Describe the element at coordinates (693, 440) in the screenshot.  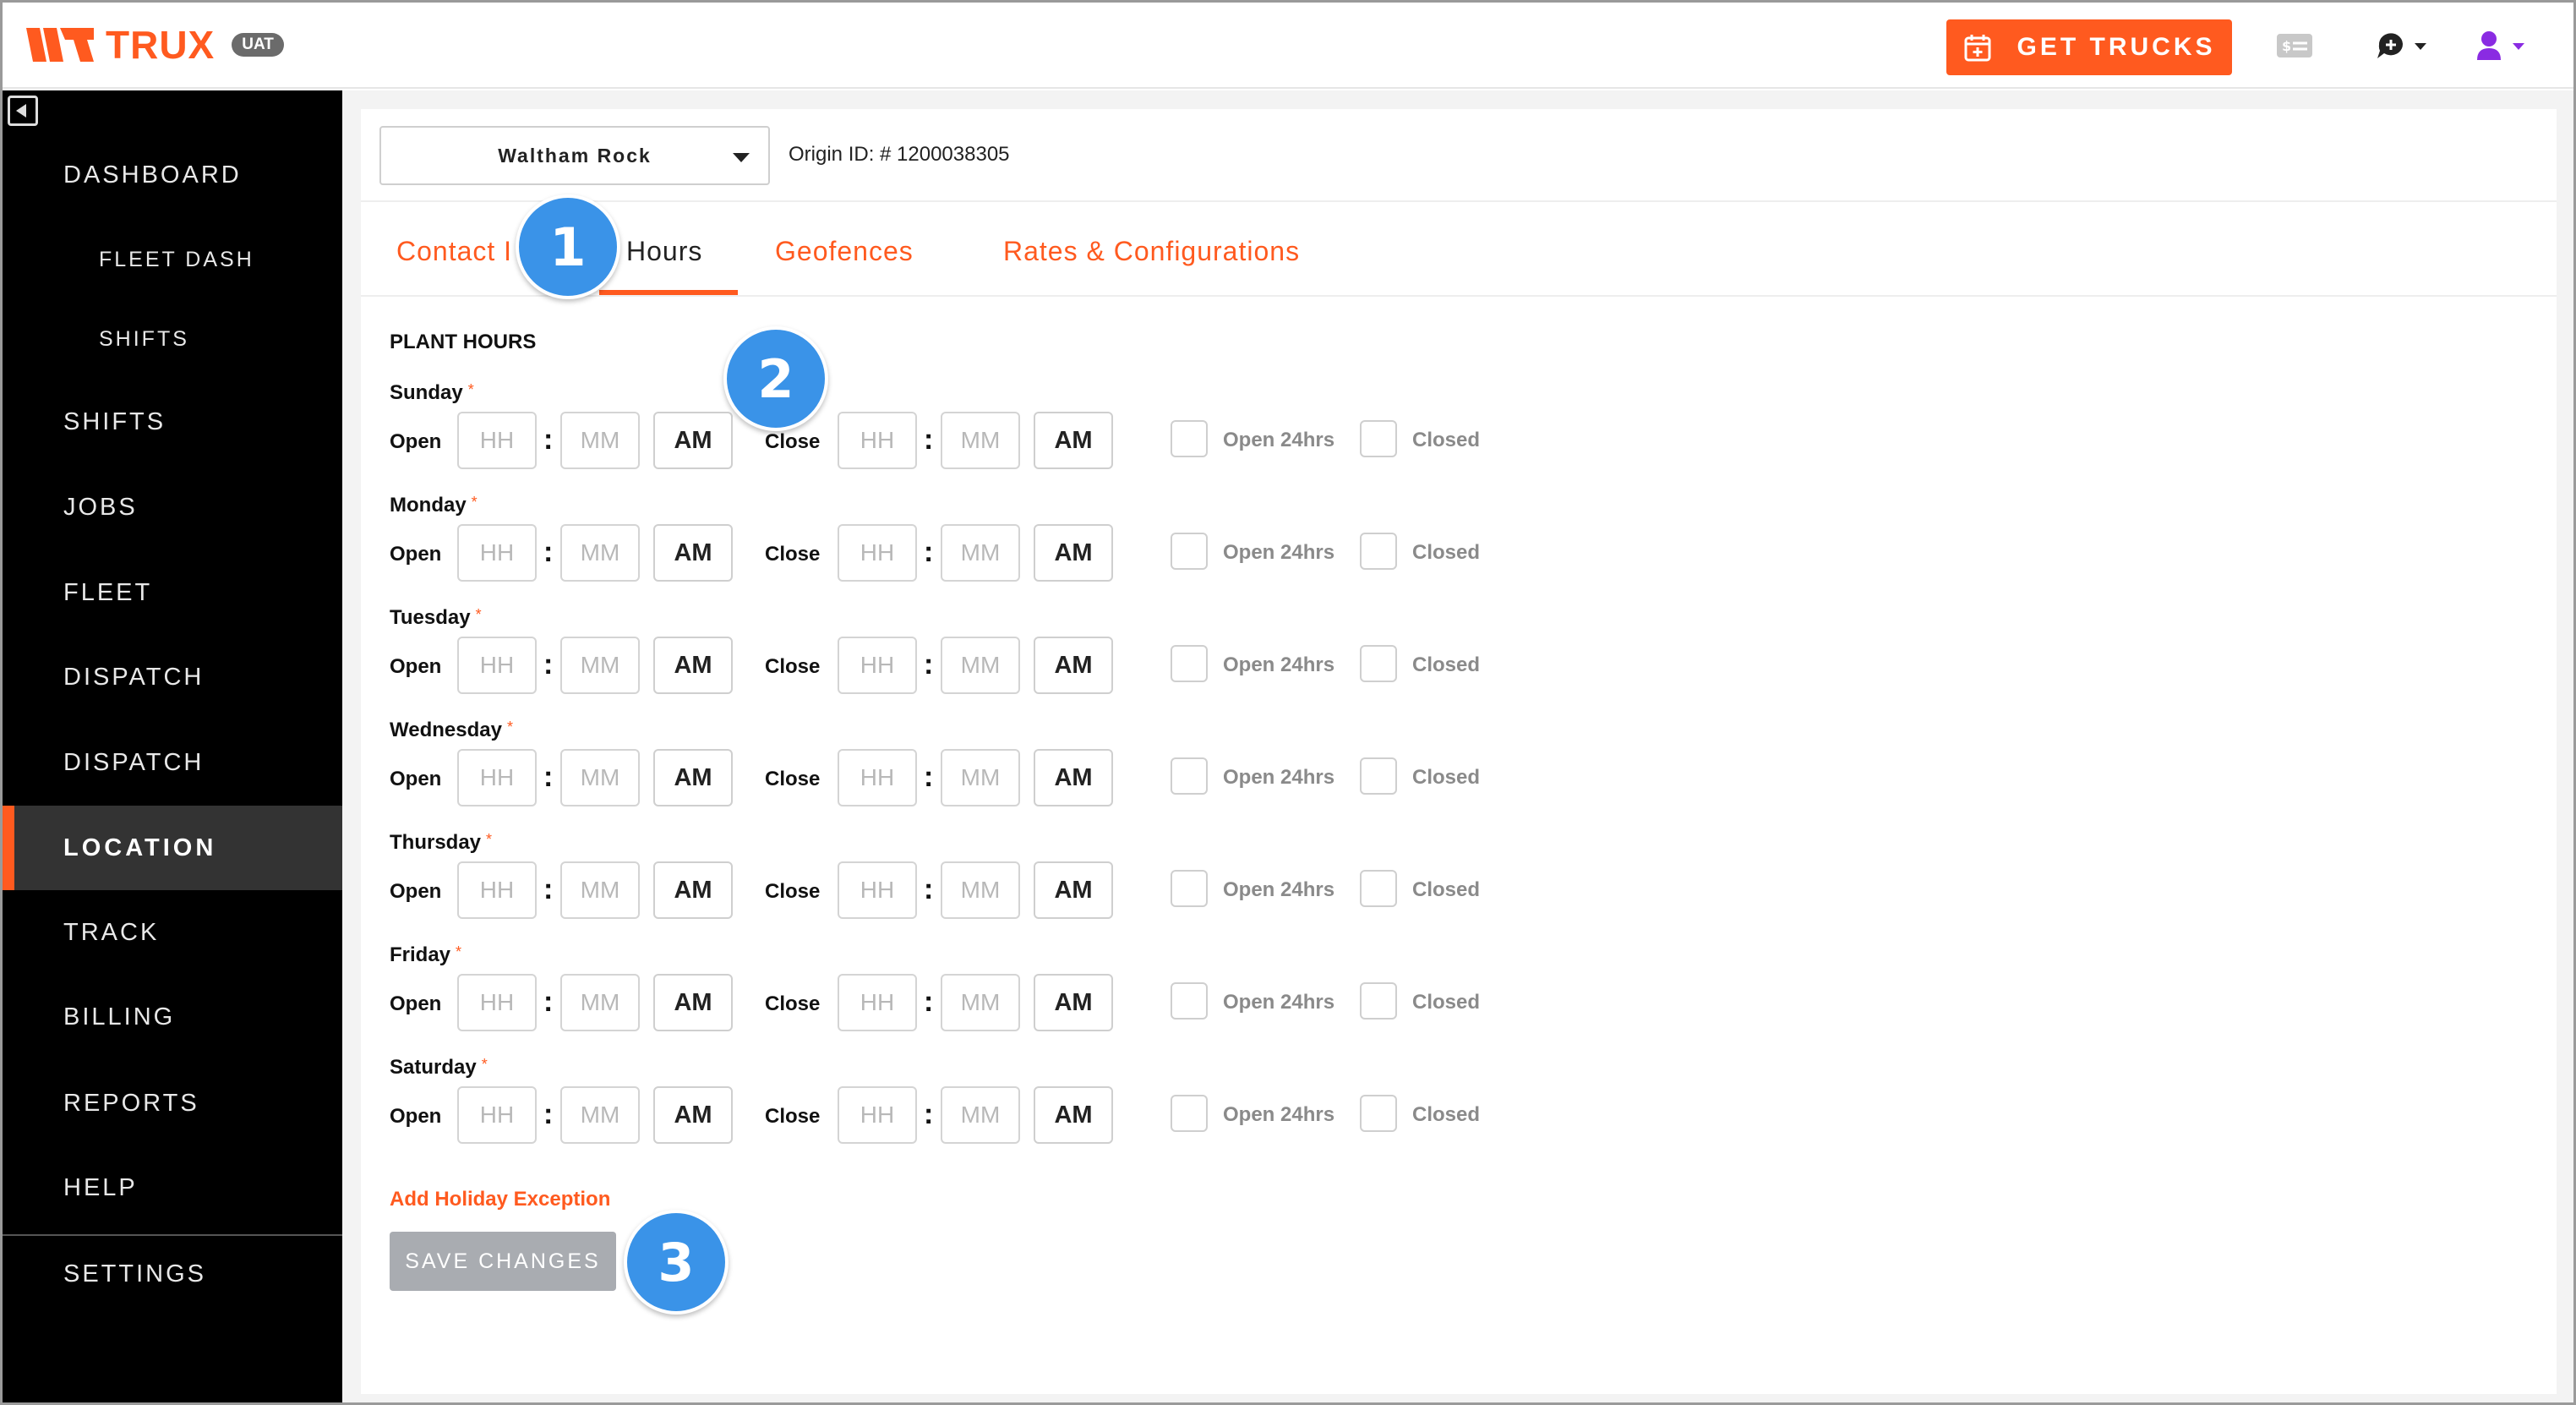
I see `open-ampm-toggle-sunday: AM` at that location.